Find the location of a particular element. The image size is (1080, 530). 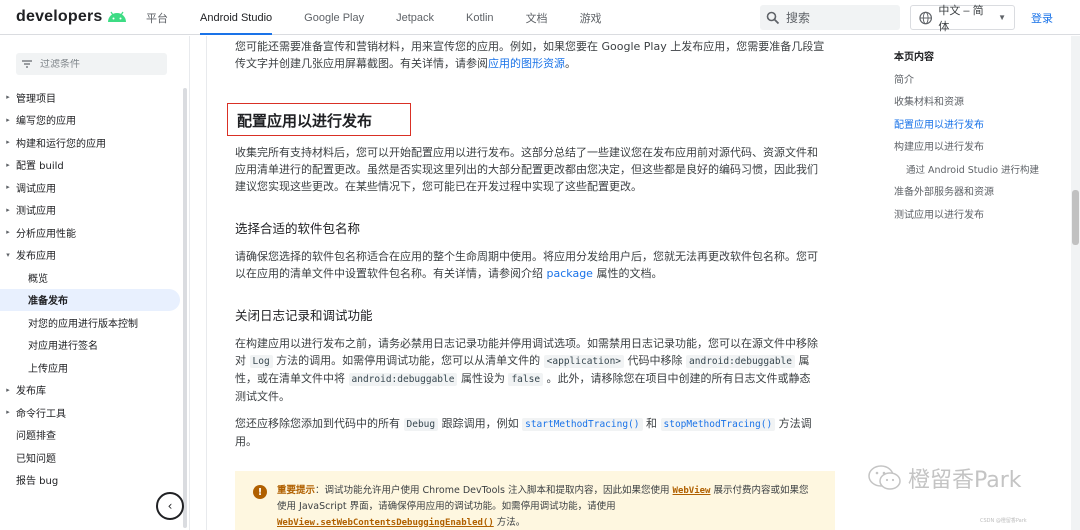

sidebar-item-publish-library: ▸ 发布库 is located at coordinates (90, 390).